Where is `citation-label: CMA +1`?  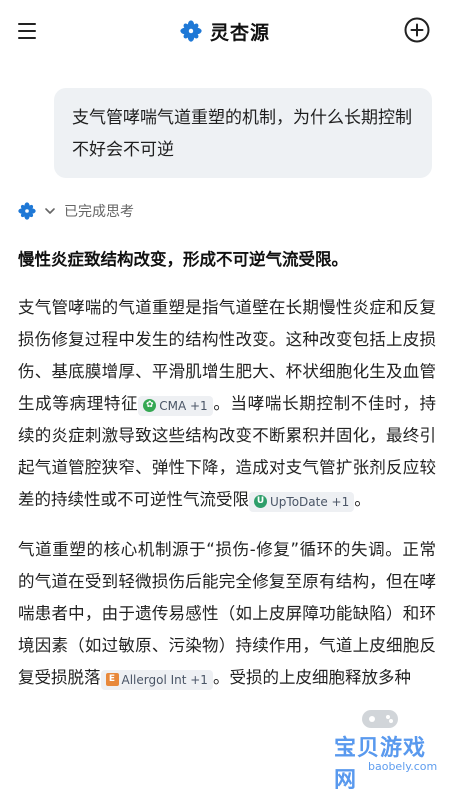 citation-label: CMA +1 is located at coordinates (183, 405).